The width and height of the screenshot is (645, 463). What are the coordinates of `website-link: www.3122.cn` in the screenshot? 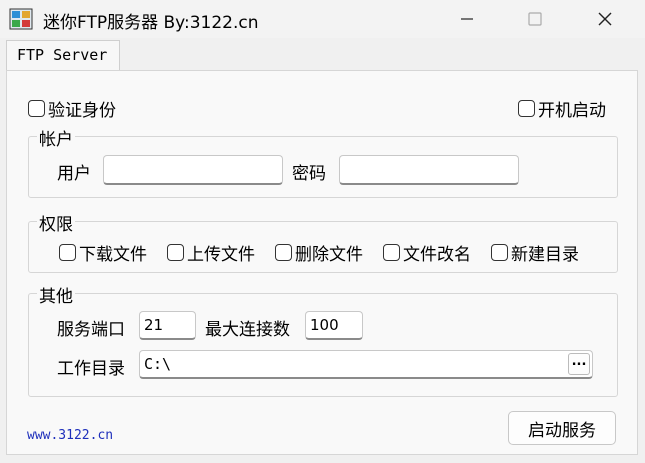 It's located at (70, 435).